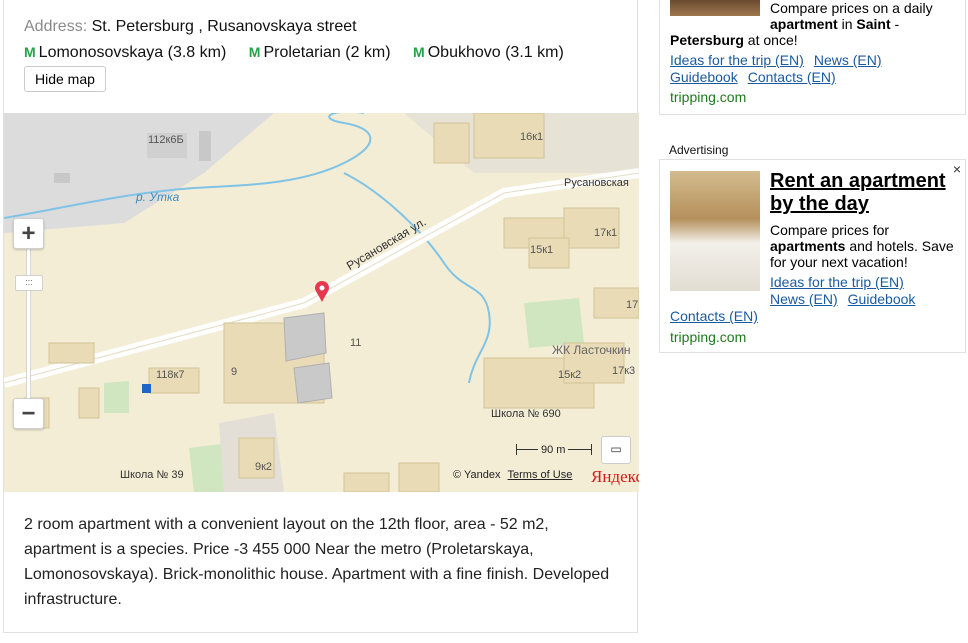 The height and width of the screenshot is (643, 968). Describe the element at coordinates (707, 40) in the screenshot. I see `ad-text-bold: Petersburg` at that location.